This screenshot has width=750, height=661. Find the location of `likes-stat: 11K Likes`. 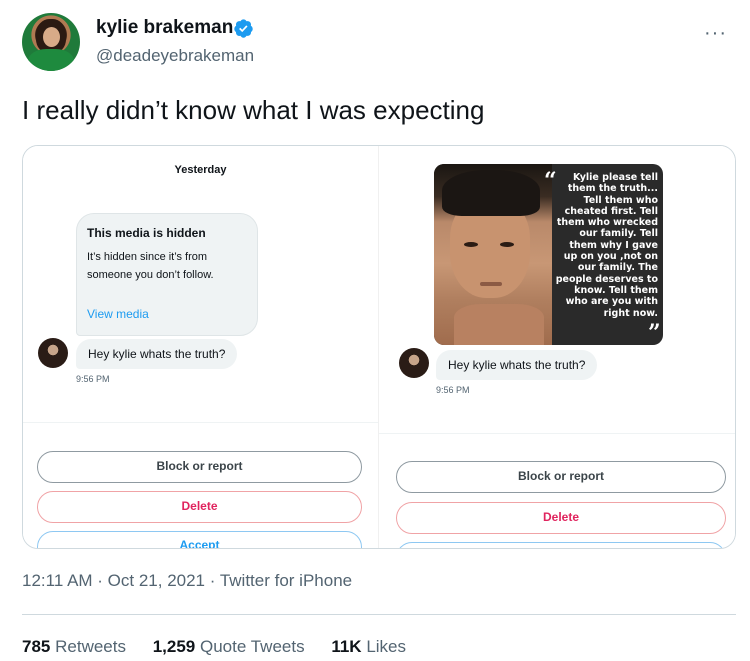

likes-stat: 11K Likes is located at coordinates (368, 647).